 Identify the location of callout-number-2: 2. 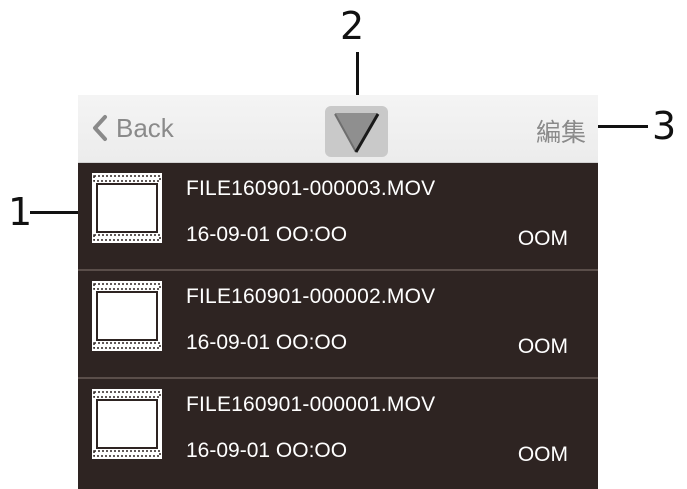
(352, 26).